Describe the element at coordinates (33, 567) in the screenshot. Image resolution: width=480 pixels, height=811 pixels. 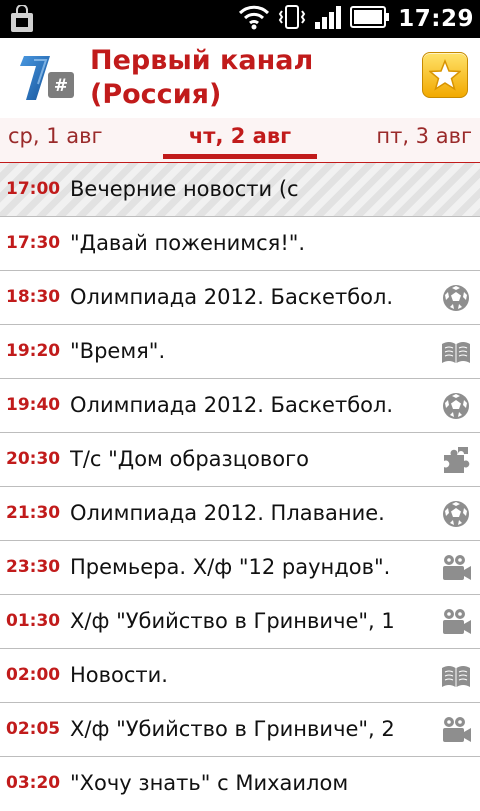
I see `program-time: 23:30` at that location.